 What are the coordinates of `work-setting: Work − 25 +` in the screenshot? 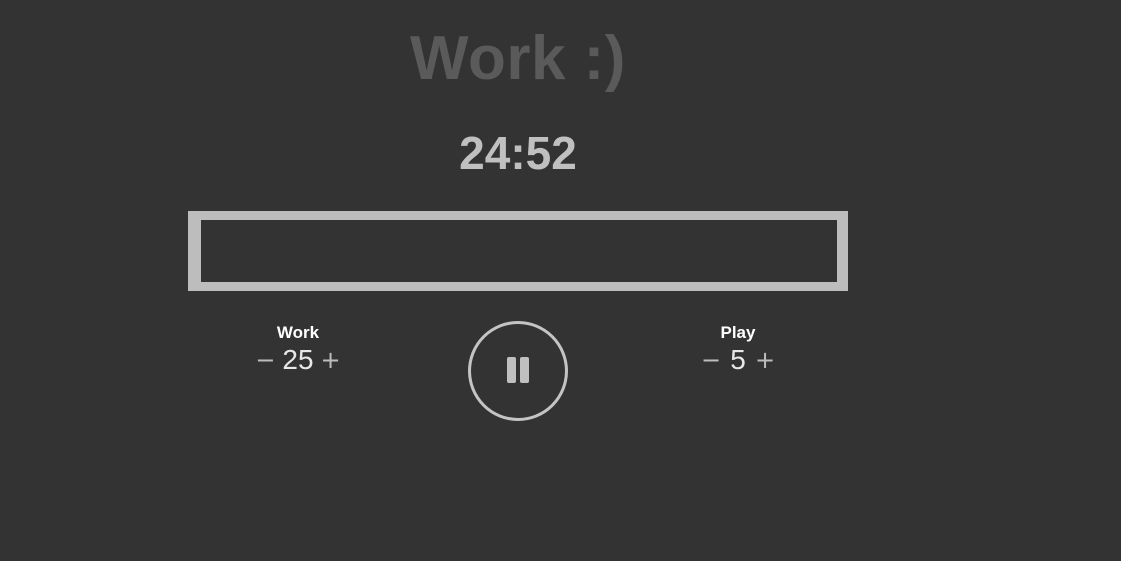 It's located at (298, 348).